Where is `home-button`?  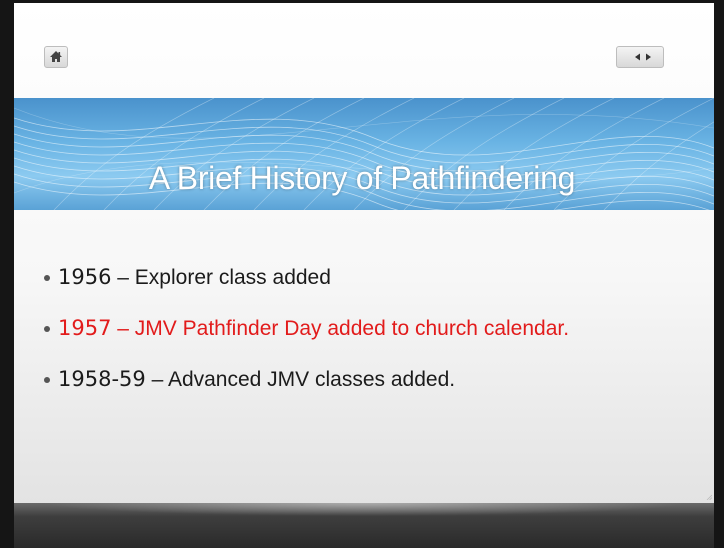 home-button is located at coordinates (56, 57).